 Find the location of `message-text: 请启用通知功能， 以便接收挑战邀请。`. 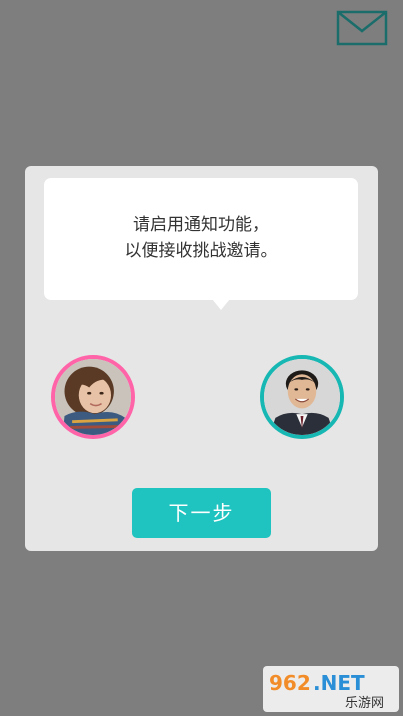

message-text: 请启用通知功能， 以便接收挑战邀请。 is located at coordinates (201, 238).